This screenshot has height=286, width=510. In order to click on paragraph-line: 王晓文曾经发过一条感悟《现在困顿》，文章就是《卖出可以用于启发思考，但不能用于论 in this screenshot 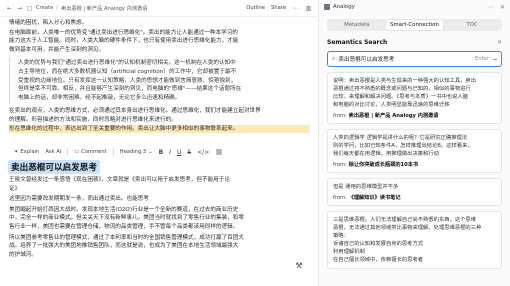, I will do `click(119, 180)`.